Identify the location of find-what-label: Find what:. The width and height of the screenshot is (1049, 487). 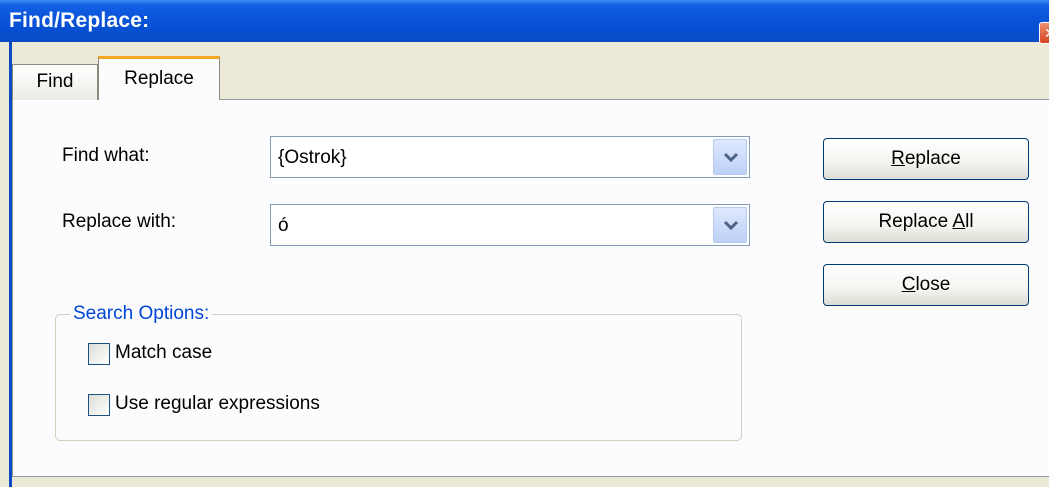
(106, 155).